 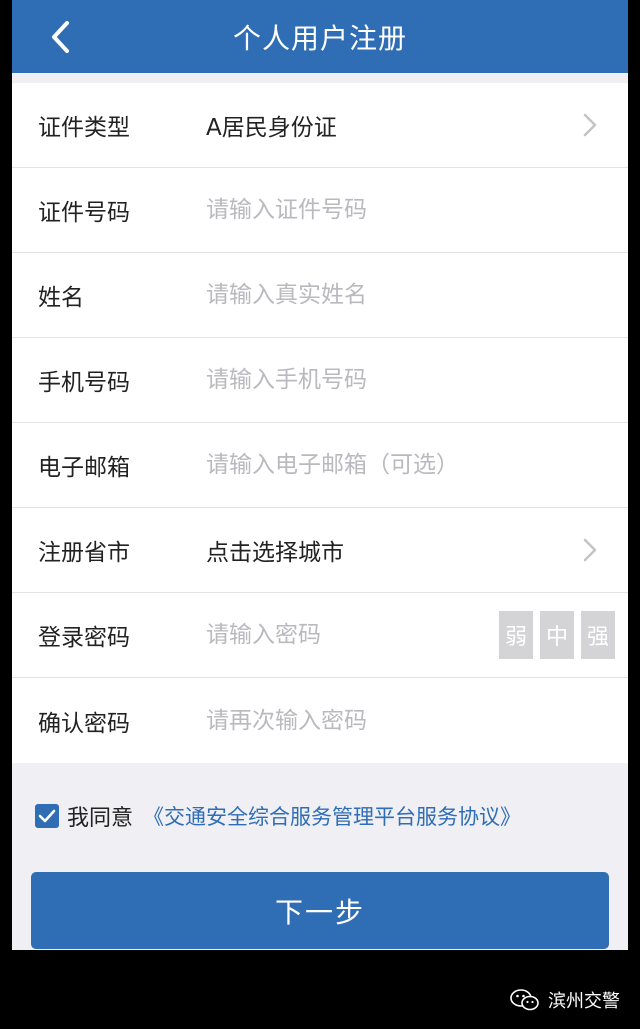 What do you see at coordinates (352, 635) in the screenshot?
I see `password-input` at bounding box center [352, 635].